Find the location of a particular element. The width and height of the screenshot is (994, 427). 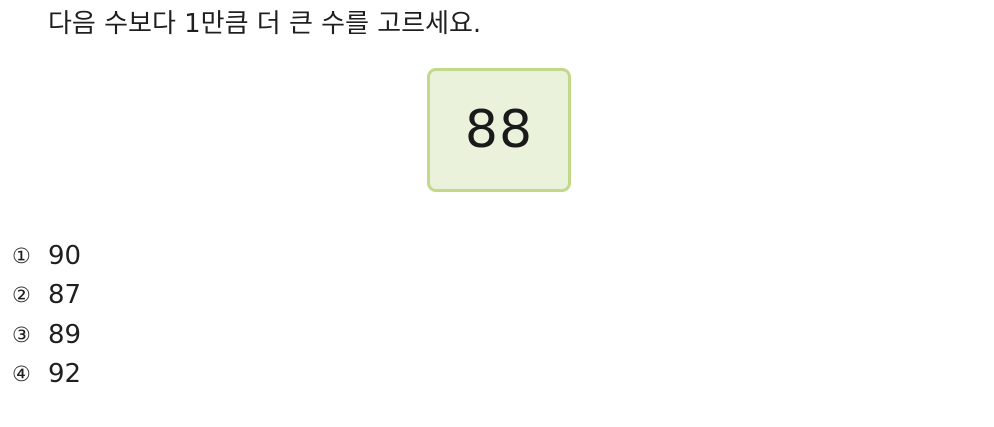

number-card-value: 88 is located at coordinates (499, 130).